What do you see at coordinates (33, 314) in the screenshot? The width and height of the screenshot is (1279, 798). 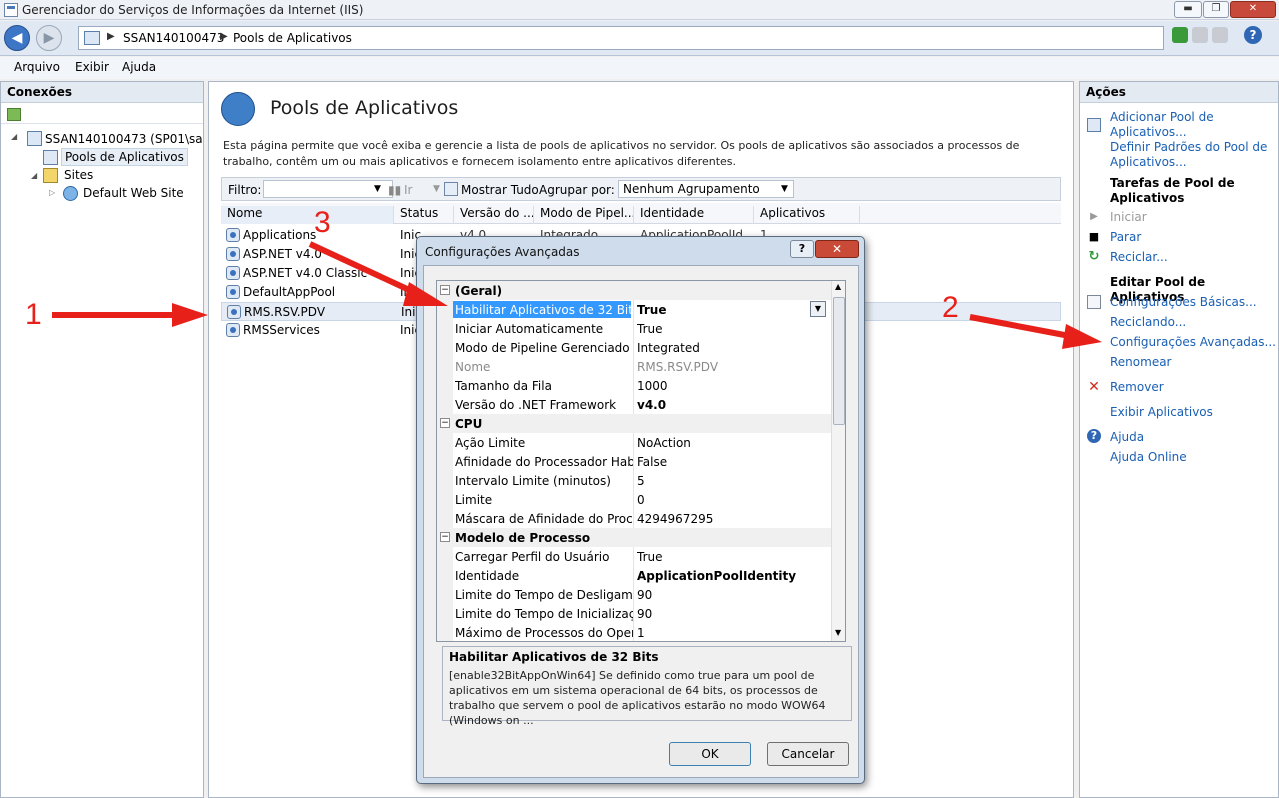 I see `annotation-number-1: 1` at bounding box center [33, 314].